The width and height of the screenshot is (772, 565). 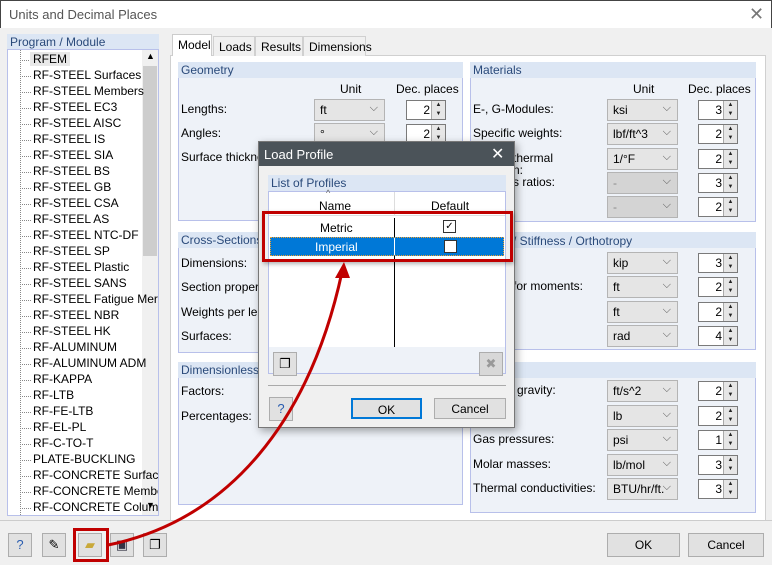 What do you see at coordinates (342, 270) in the screenshot?
I see `arrow-head` at bounding box center [342, 270].